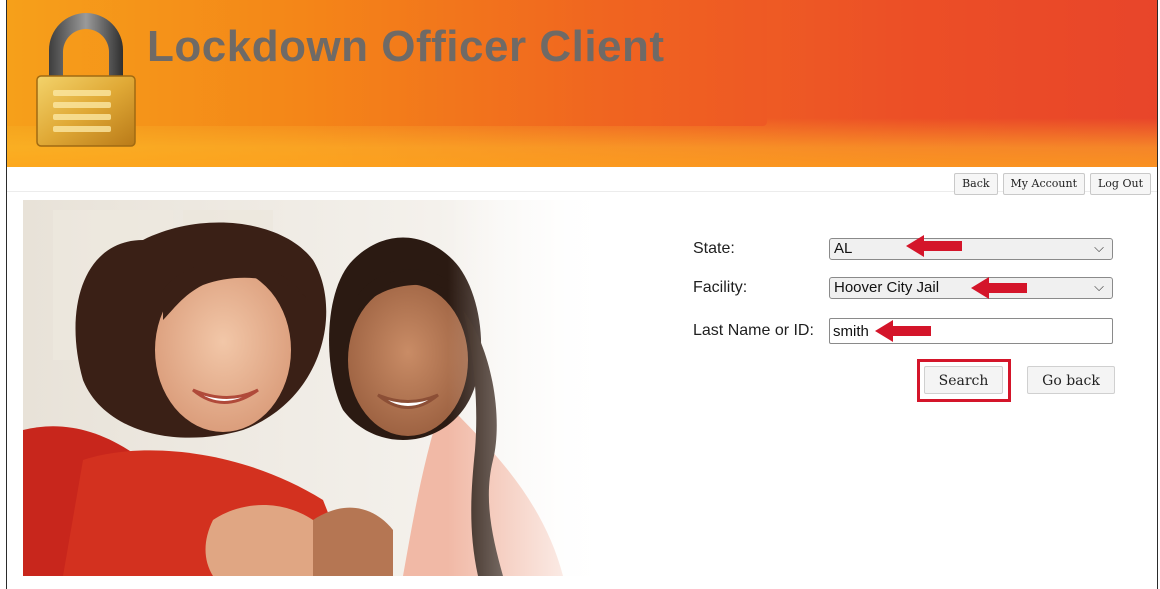 The height and width of the screenshot is (589, 1160). Describe the element at coordinates (720, 287) in the screenshot. I see `facility-label: Facility:` at that location.